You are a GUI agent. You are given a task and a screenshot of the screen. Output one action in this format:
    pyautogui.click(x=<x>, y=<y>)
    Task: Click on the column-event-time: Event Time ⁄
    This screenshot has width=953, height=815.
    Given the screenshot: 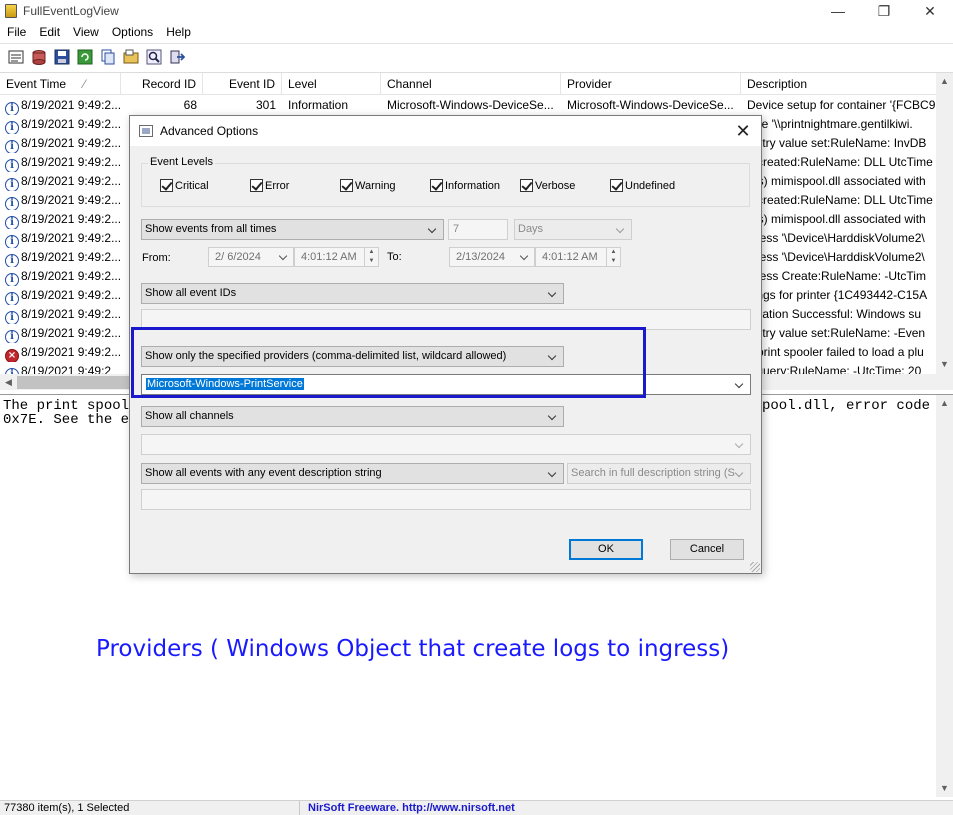 What is the action you would take?
    pyautogui.click(x=60, y=84)
    